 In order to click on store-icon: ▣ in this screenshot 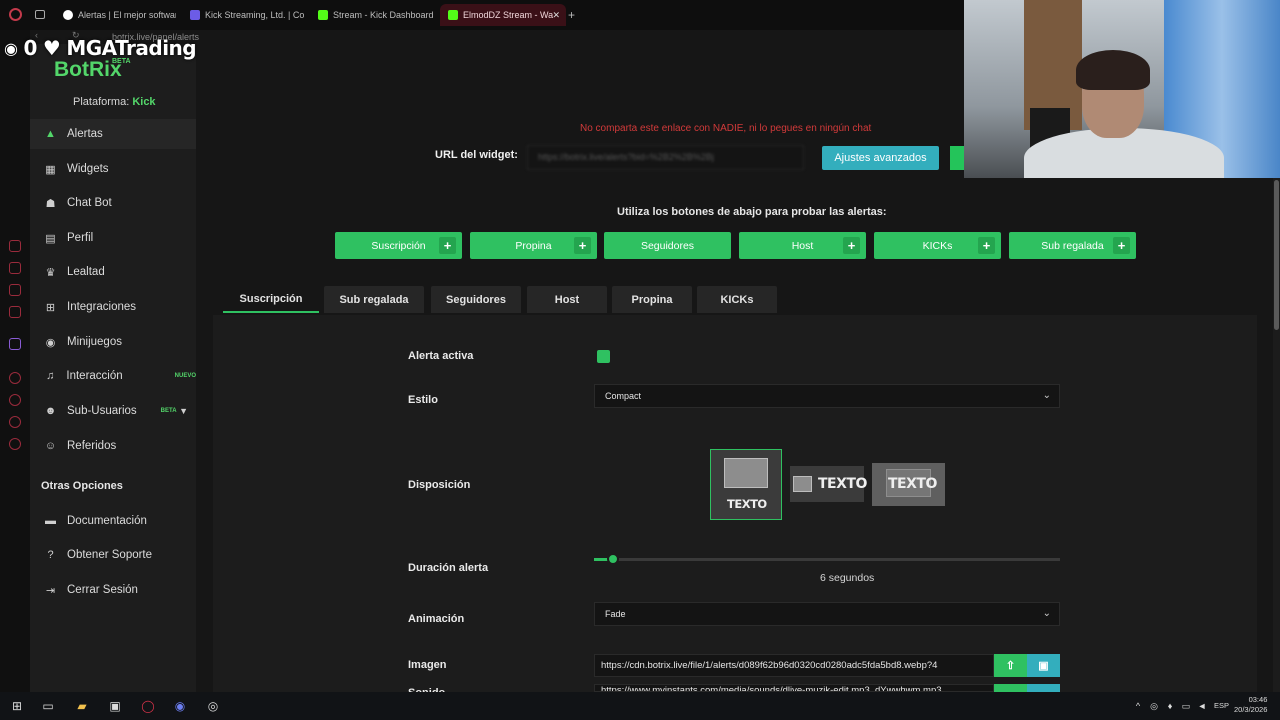, I will do `click(115, 706)`.